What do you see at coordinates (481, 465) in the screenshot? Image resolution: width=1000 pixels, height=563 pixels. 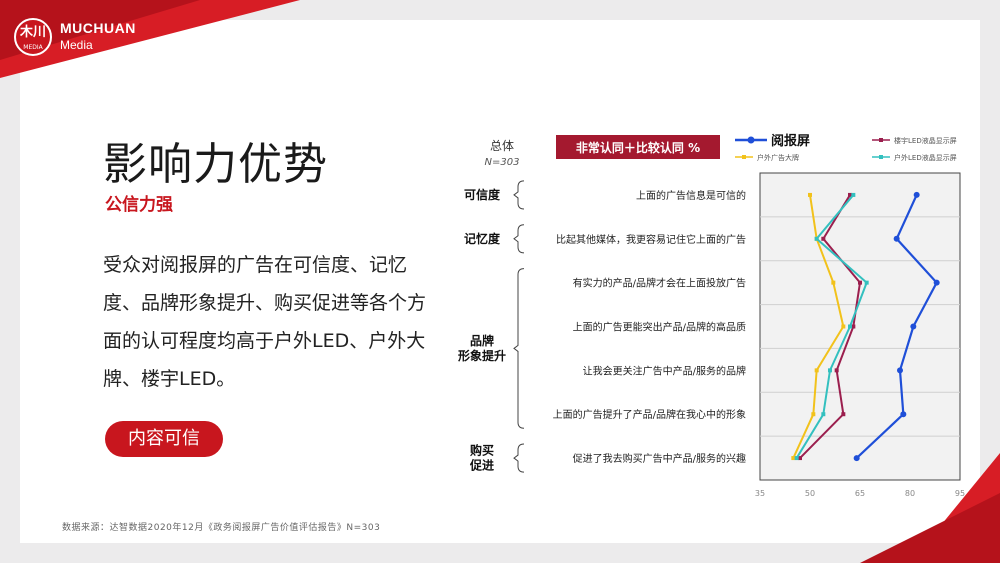 I see `group-label-3-1: 促进` at bounding box center [481, 465].